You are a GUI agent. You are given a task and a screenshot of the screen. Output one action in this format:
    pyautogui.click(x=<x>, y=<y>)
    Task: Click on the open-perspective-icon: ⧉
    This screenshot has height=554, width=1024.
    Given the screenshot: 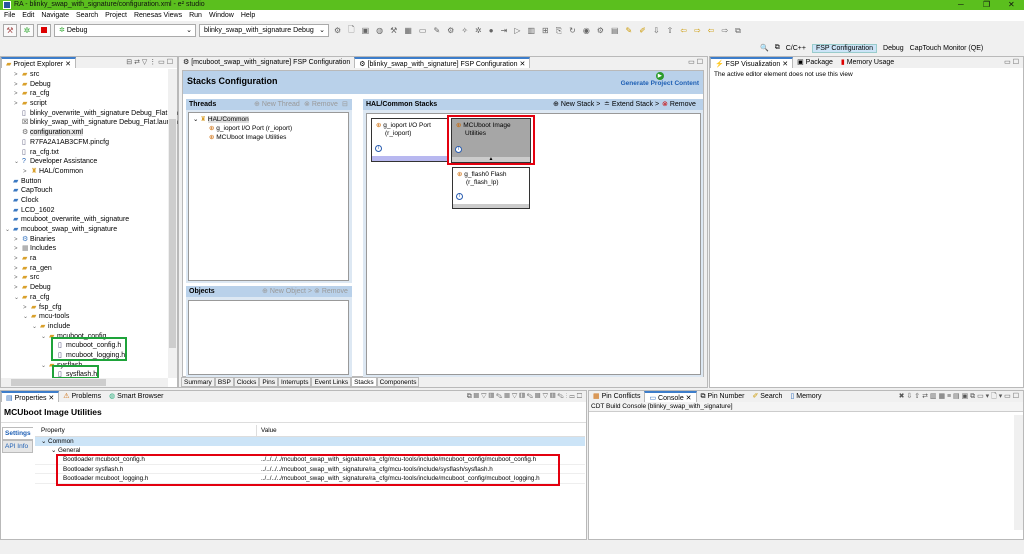 What is the action you would take?
    pyautogui.click(x=777, y=48)
    